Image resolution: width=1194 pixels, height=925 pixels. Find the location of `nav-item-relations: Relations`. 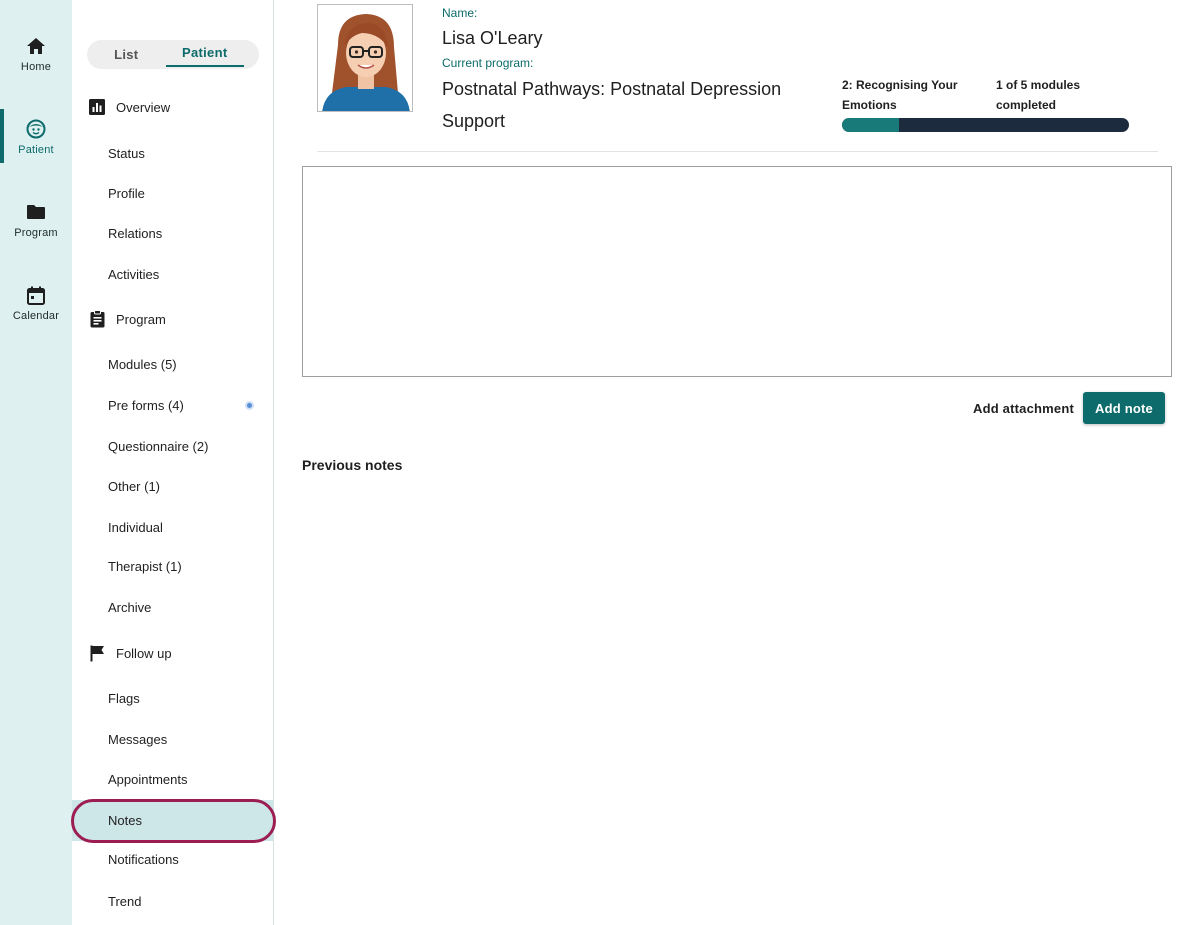

nav-item-relations: Relations is located at coordinates (135, 233).